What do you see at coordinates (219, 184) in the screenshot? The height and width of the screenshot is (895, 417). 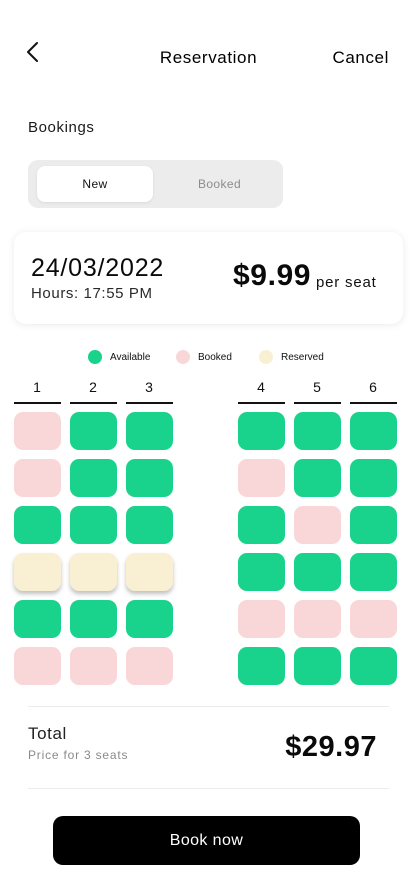 I see `tab-booked: Booked` at bounding box center [219, 184].